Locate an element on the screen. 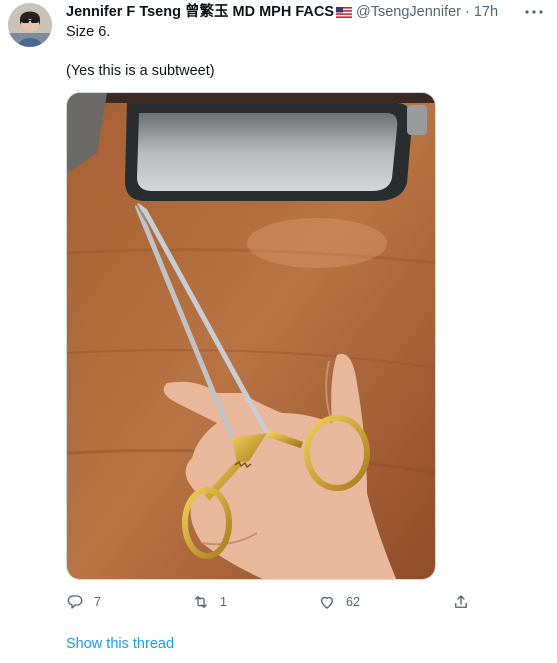 Image resolution: width=557 pixels, height=663 pixels. retweet-button: 1 is located at coordinates (209, 602).